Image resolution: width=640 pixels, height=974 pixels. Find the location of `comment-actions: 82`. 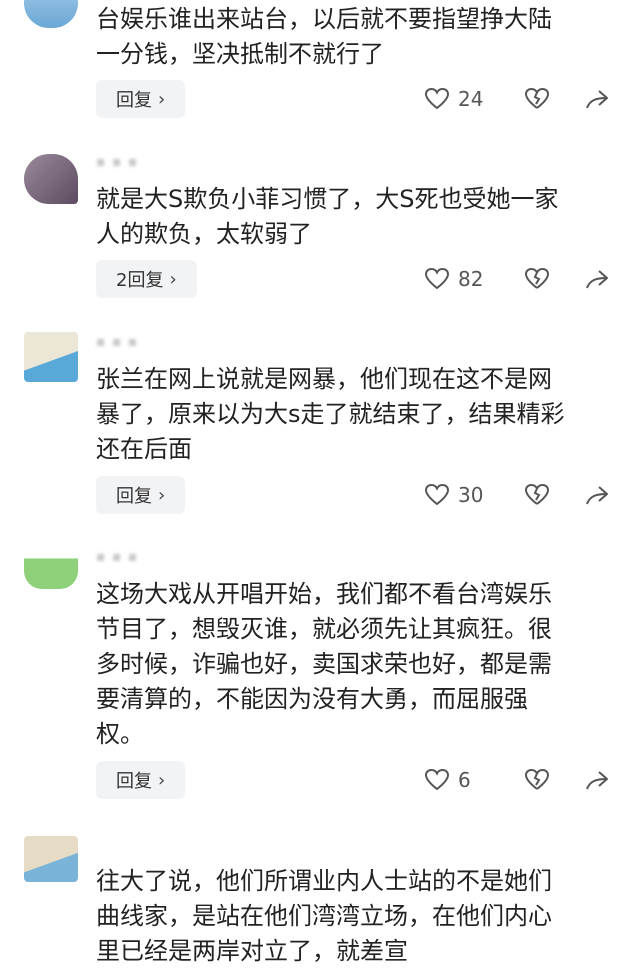

comment-actions: 82 is located at coordinates (524, 279).